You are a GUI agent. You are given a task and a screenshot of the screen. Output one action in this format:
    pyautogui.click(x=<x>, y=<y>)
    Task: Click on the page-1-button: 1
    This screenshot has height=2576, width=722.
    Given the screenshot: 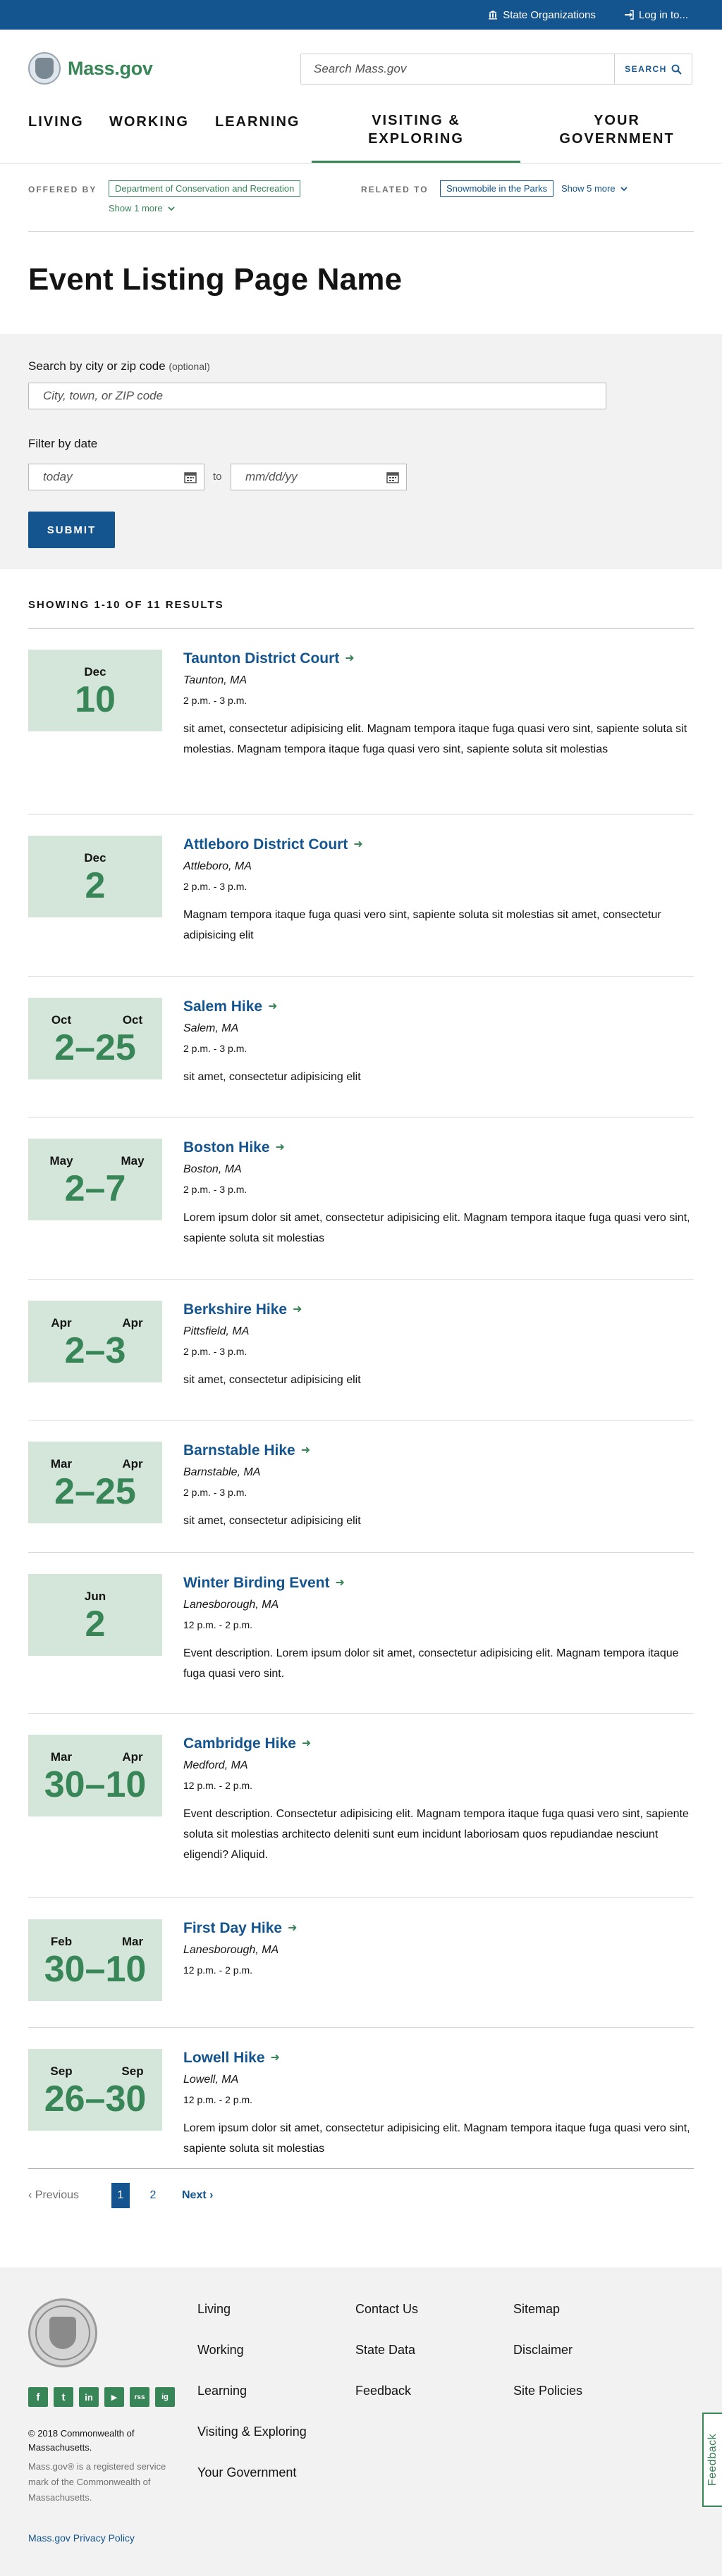 What is the action you would take?
    pyautogui.click(x=120, y=2195)
    